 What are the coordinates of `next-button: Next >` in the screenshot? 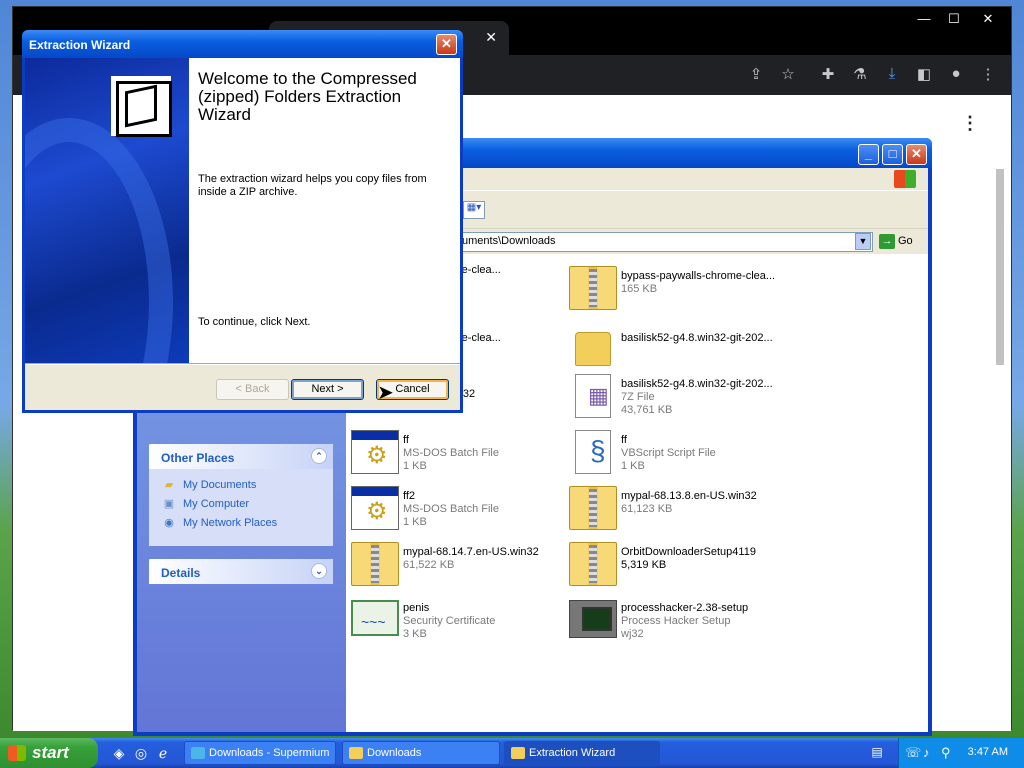 It's located at (327, 389).